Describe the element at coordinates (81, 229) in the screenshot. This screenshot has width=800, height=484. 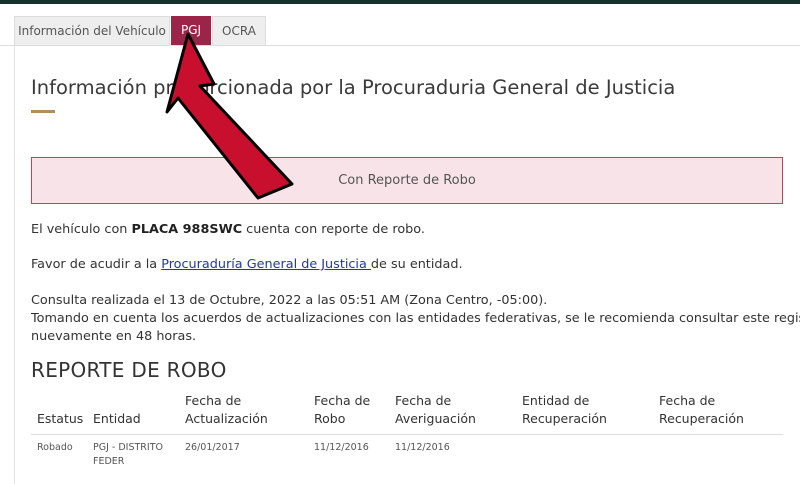
I see `message-prefix: El vehículo con` at that location.